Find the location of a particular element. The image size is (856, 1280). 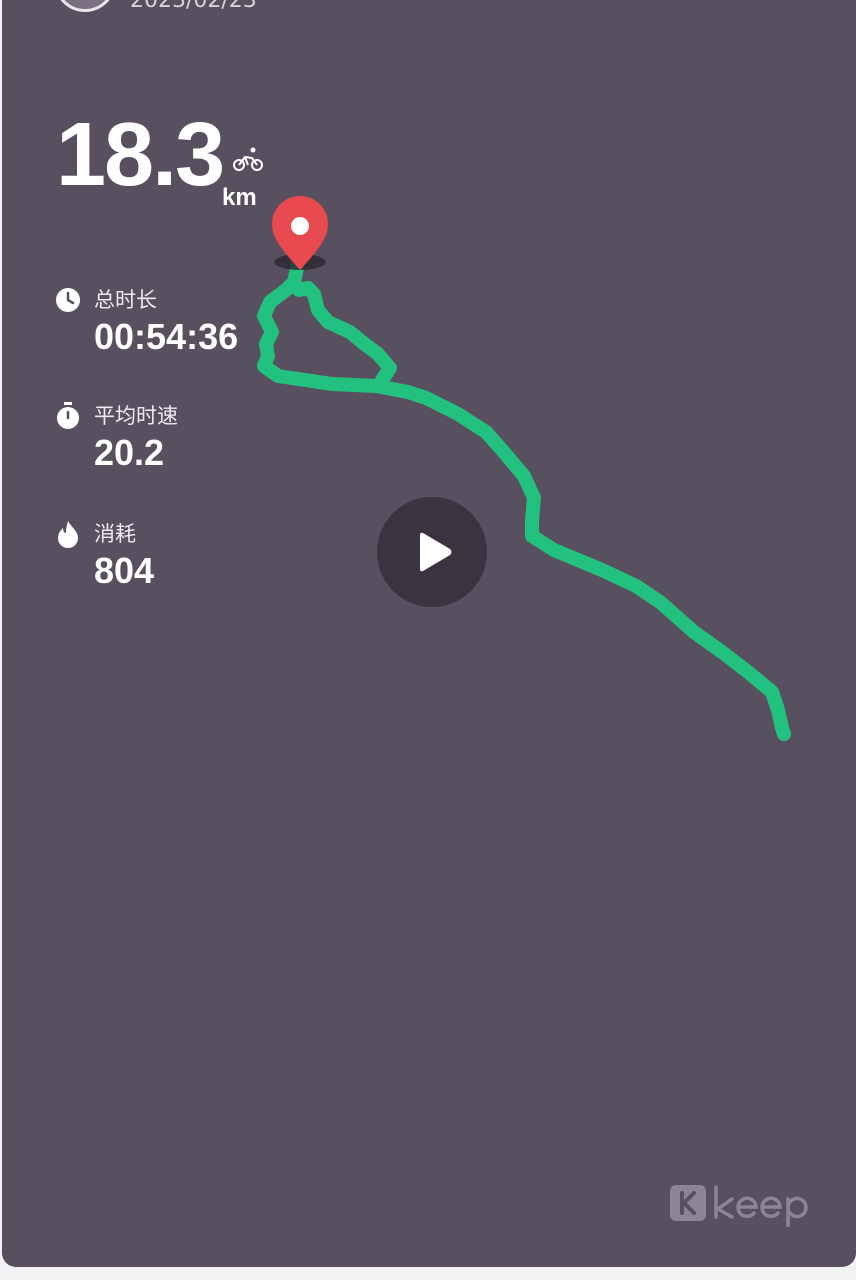

keep-logo is located at coordinates (739, 1206).